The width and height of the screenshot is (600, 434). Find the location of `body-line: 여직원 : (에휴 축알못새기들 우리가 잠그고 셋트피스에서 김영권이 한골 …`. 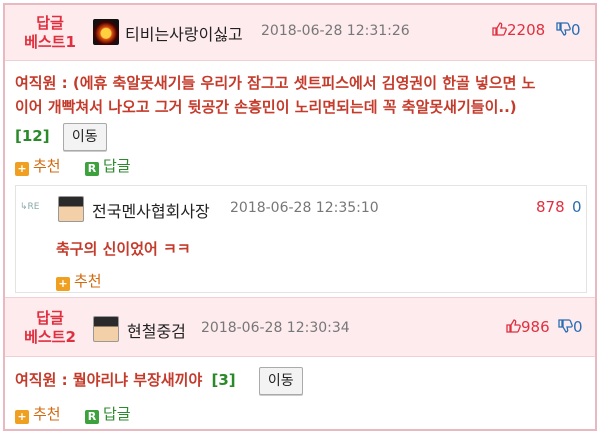

body-line: 여직원 : (에휴 축알못새기들 우리가 잠그고 셋트피스에서 김영권이 한골 … is located at coordinates (275, 83).